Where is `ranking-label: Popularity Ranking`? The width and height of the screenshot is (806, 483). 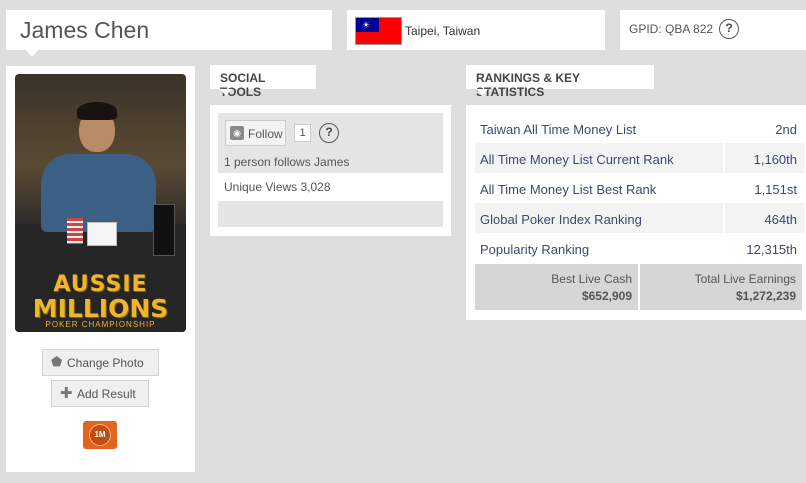 ranking-label: Popularity Ranking is located at coordinates (534, 249).